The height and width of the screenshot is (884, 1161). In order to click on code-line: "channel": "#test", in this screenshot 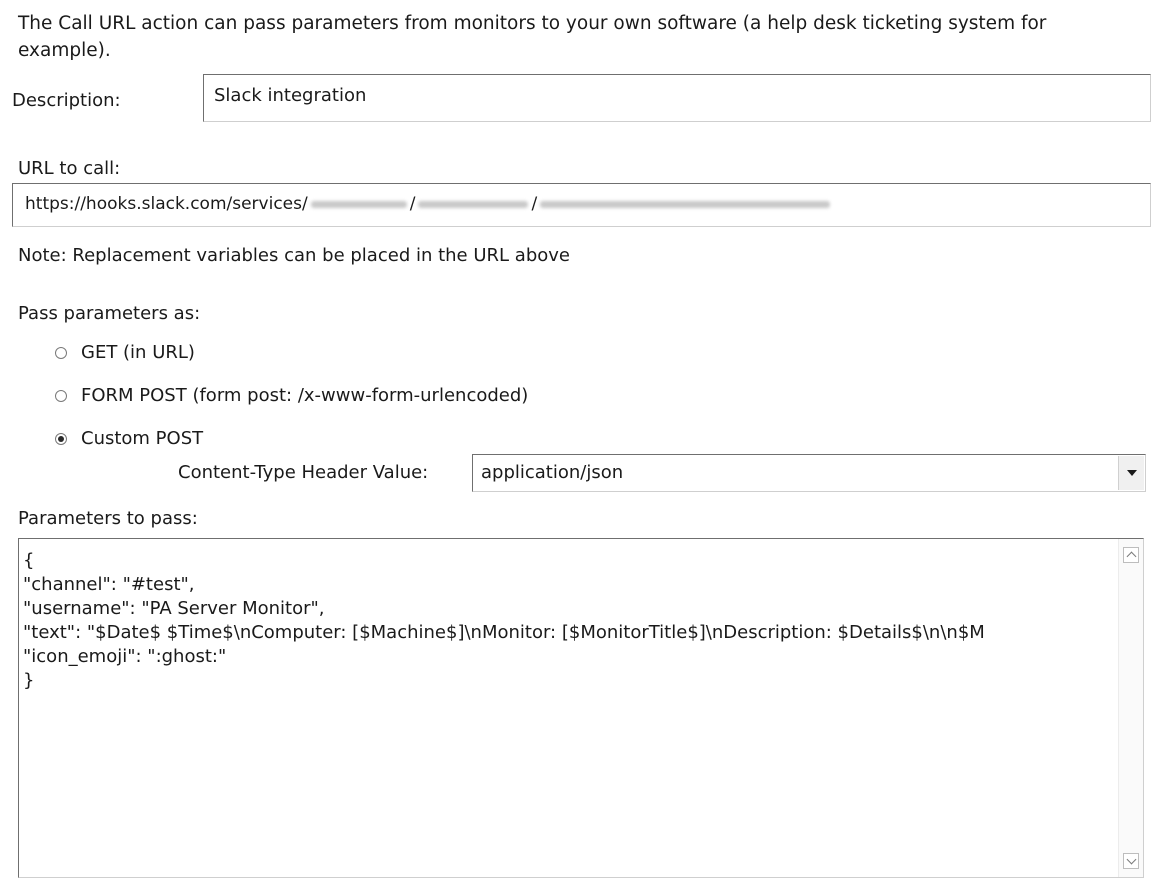, I will do `click(109, 584)`.